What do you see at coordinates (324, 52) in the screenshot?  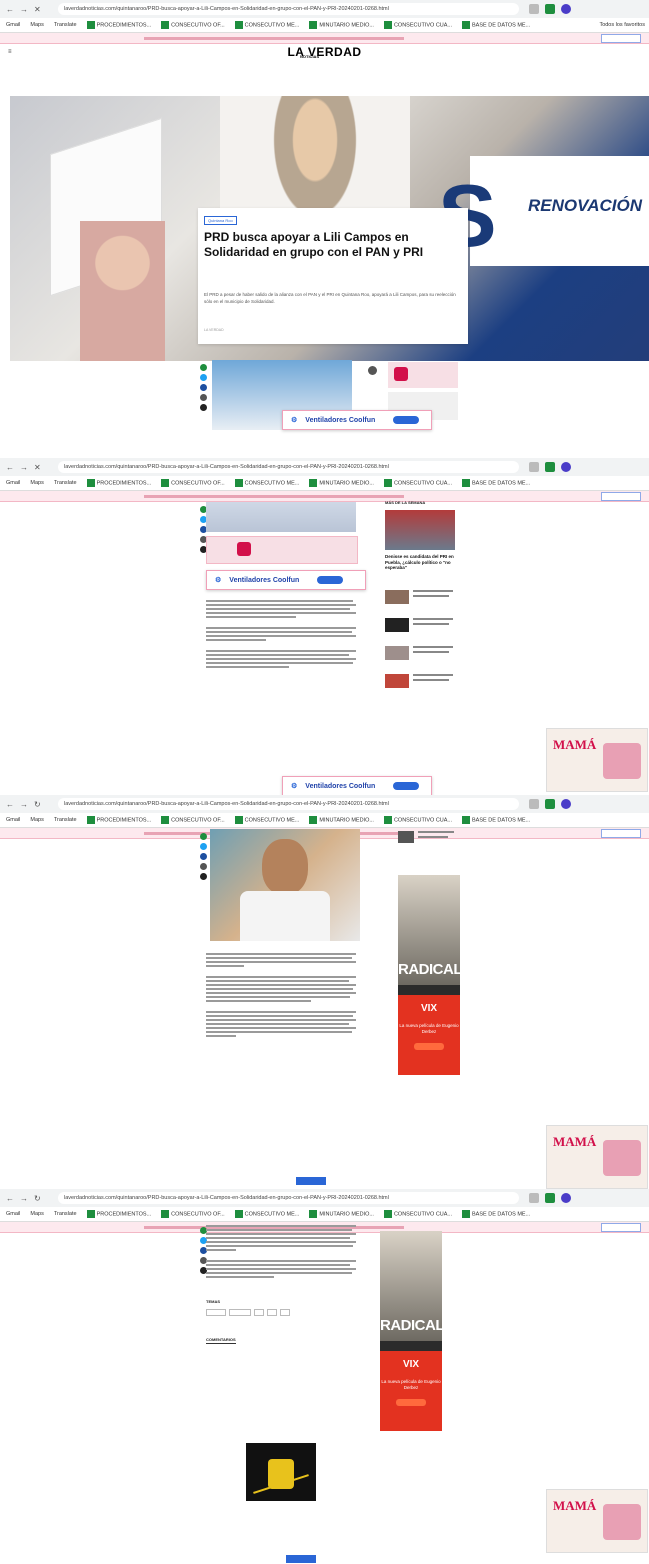 I see `site-logo: LA VERDAD` at bounding box center [324, 52].